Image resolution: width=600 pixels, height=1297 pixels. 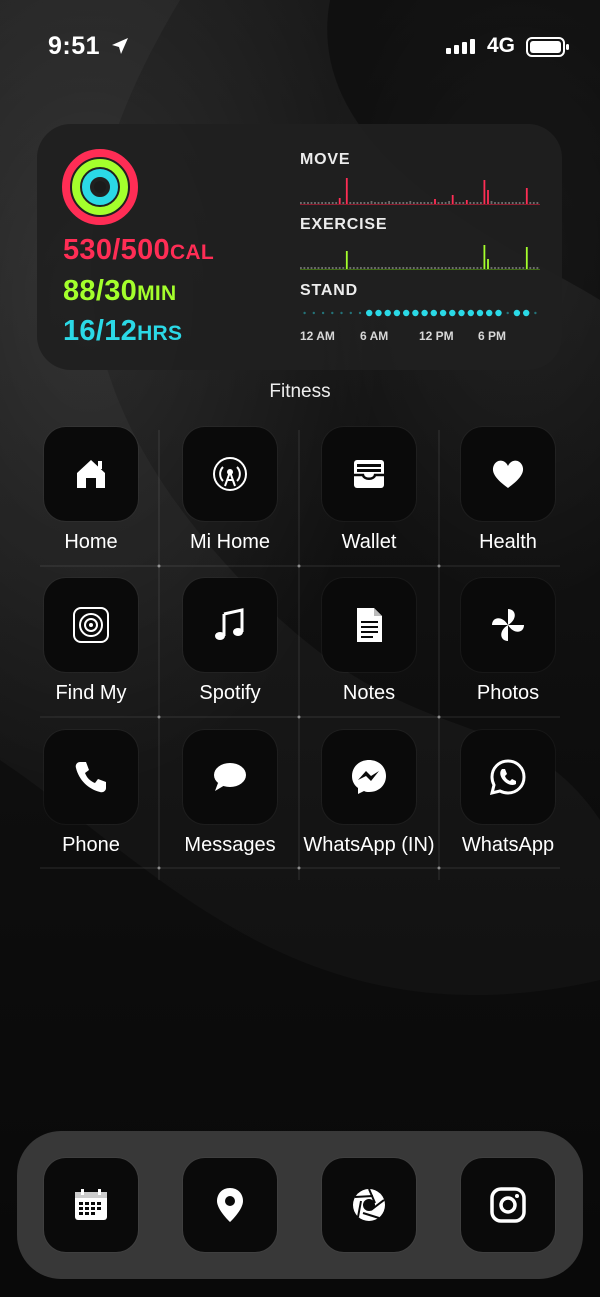 I want to click on music-note-icon, so click(x=229, y=624).